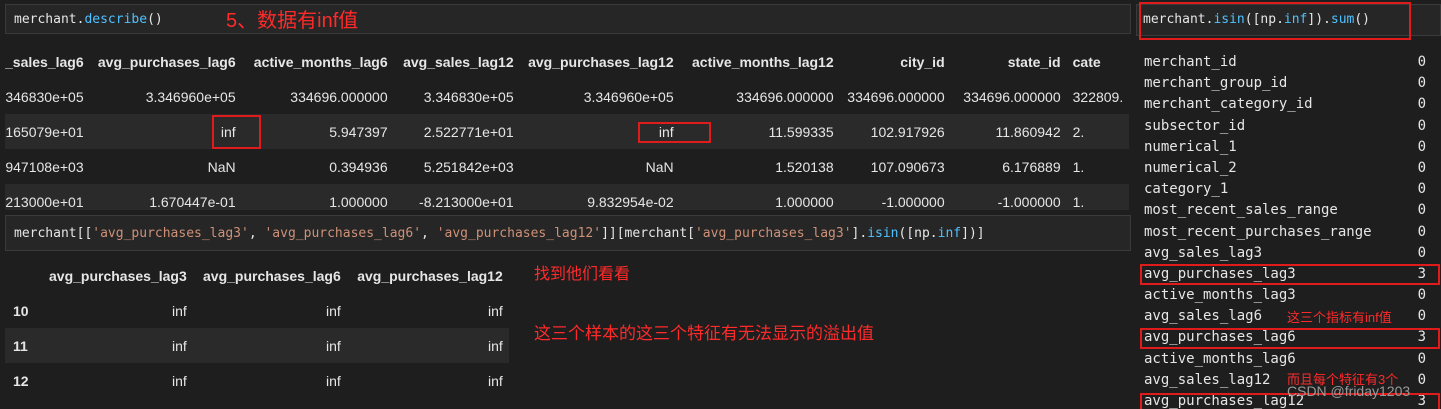 This screenshot has width=1441, height=409. What do you see at coordinates (1098, 96) in the screenshot?
I see `describe-cell: 322809.` at bounding box center [1098, 96].